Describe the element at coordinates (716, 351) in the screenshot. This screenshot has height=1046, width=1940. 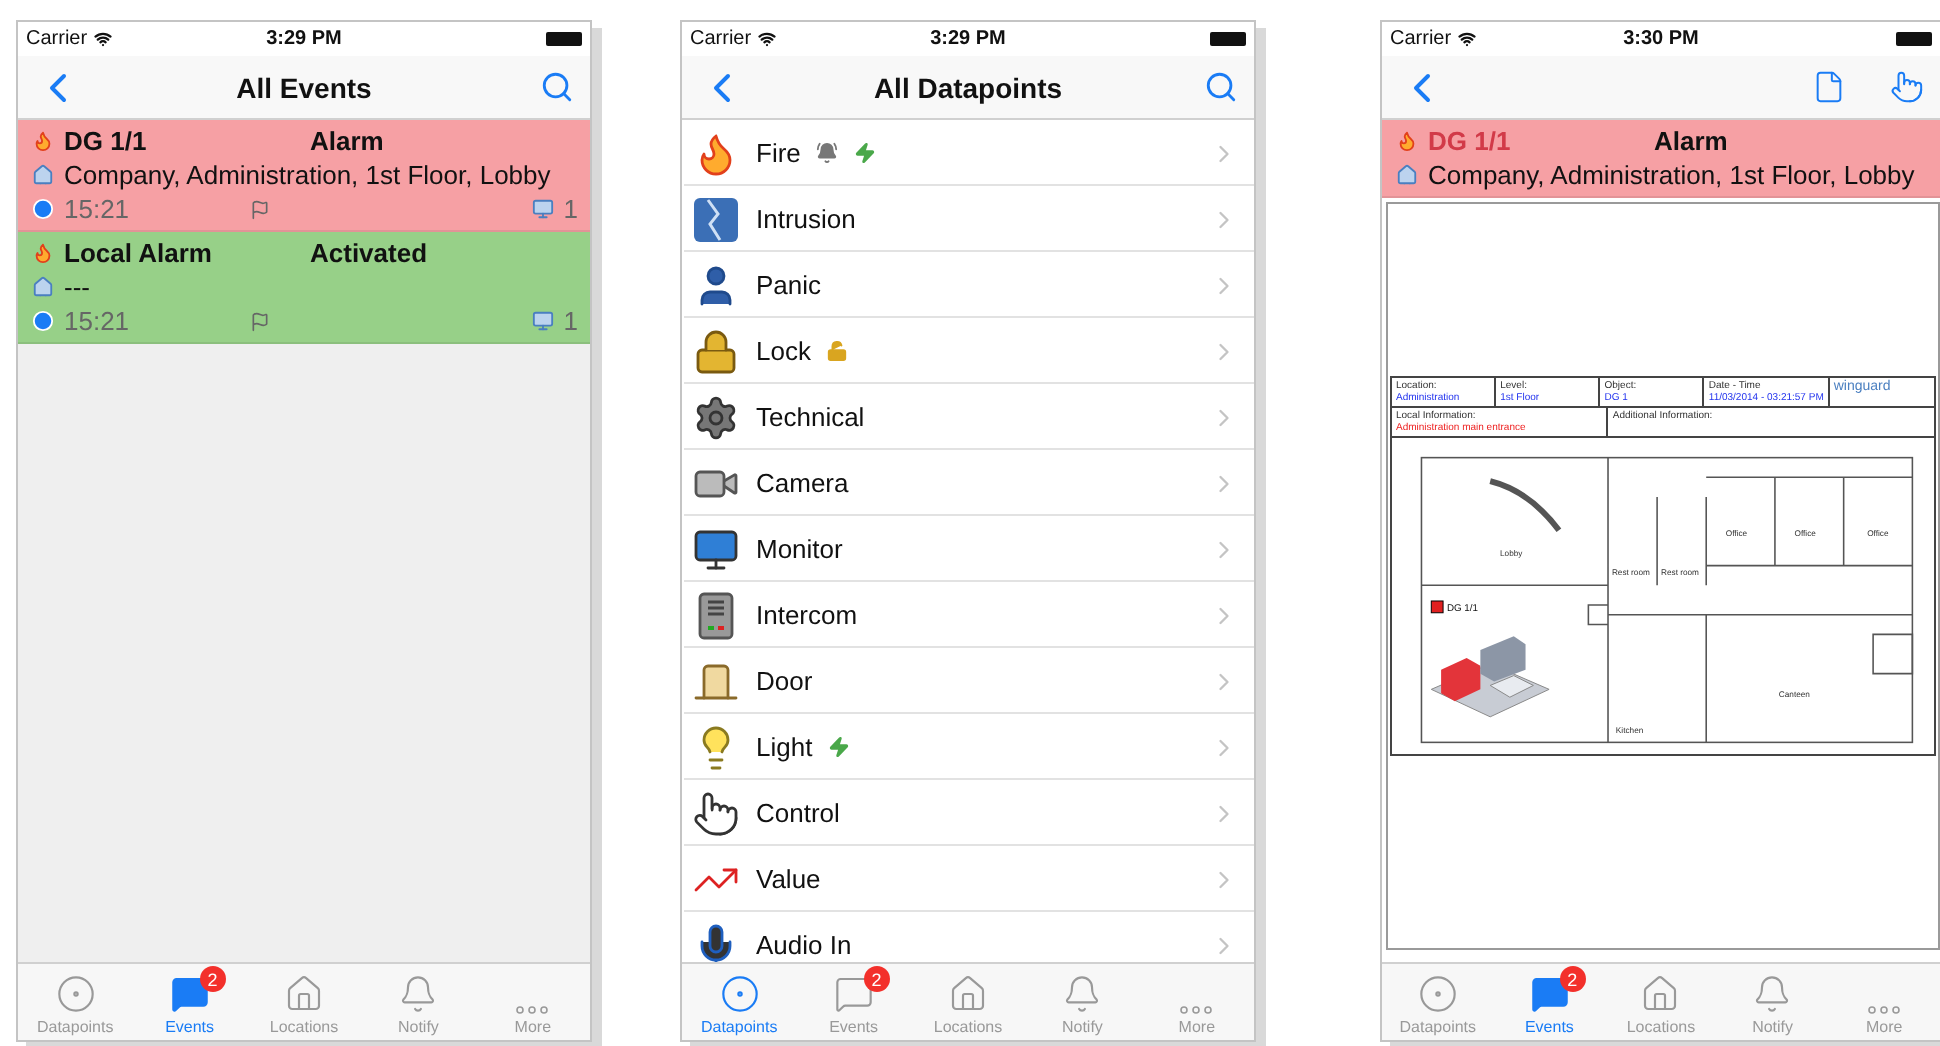
I see `padlock-icon` at that location.